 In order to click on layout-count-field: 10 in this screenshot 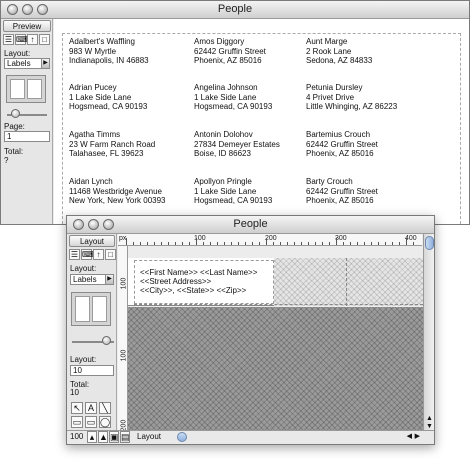, I will do `click(92, 370)`.